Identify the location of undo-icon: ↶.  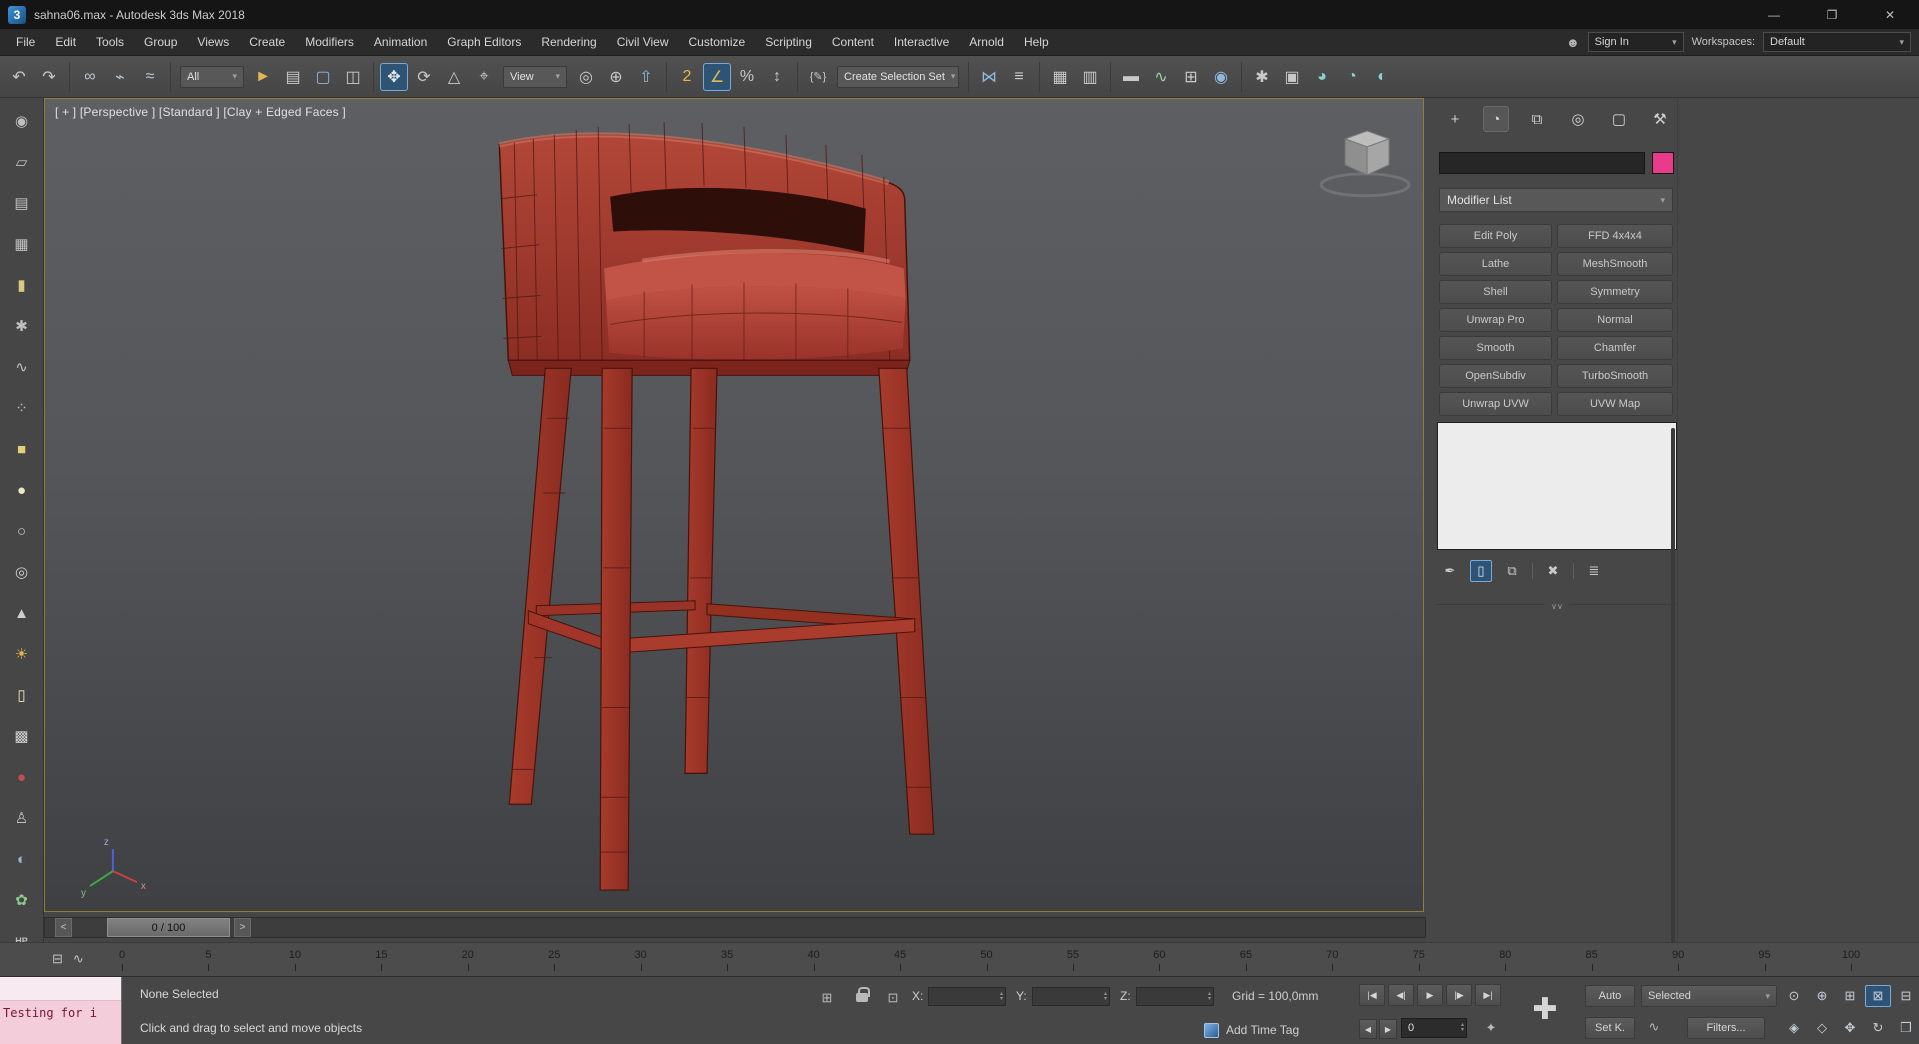
(19, 77).